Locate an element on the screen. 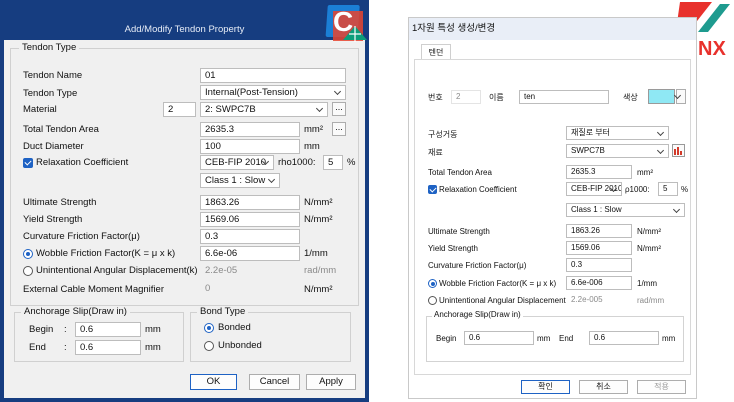  material-select-ko: SWPC7B is located at coordinates (617, 151).